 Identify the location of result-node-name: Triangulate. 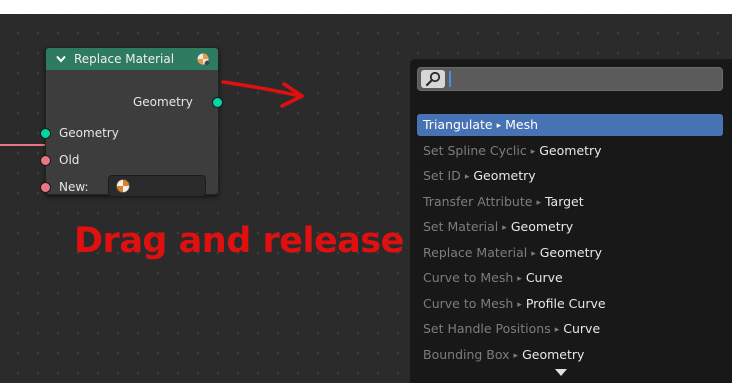
(458, 124).